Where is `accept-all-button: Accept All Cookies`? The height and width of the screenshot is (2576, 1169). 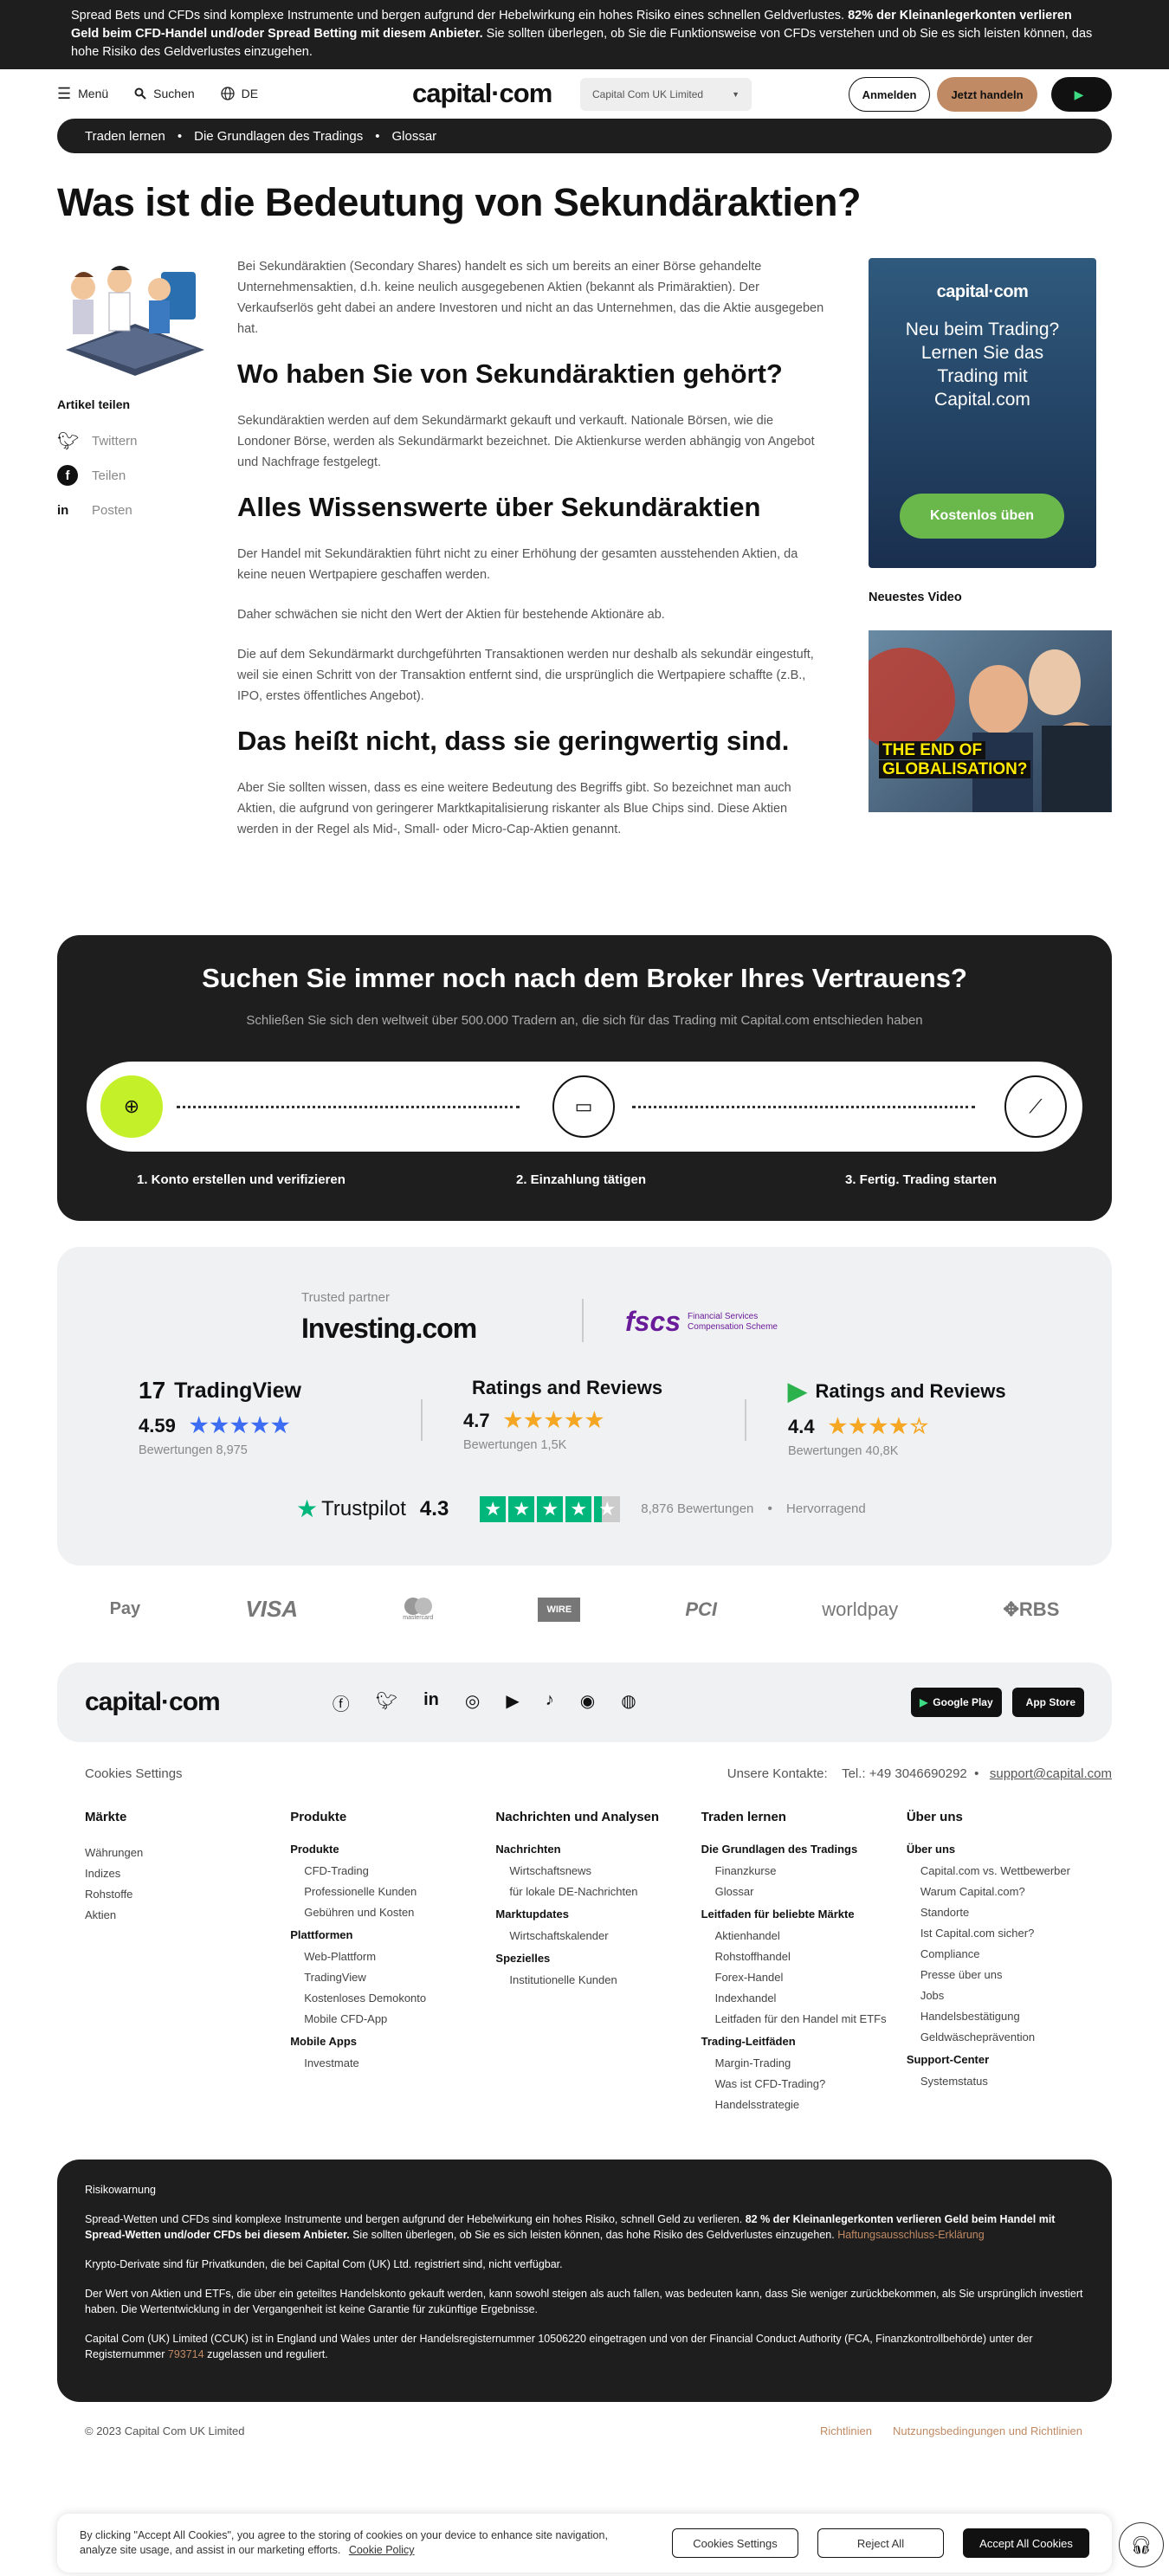
accept-all-button: Accept All Cookies is located at coordinates (1026, 2543).